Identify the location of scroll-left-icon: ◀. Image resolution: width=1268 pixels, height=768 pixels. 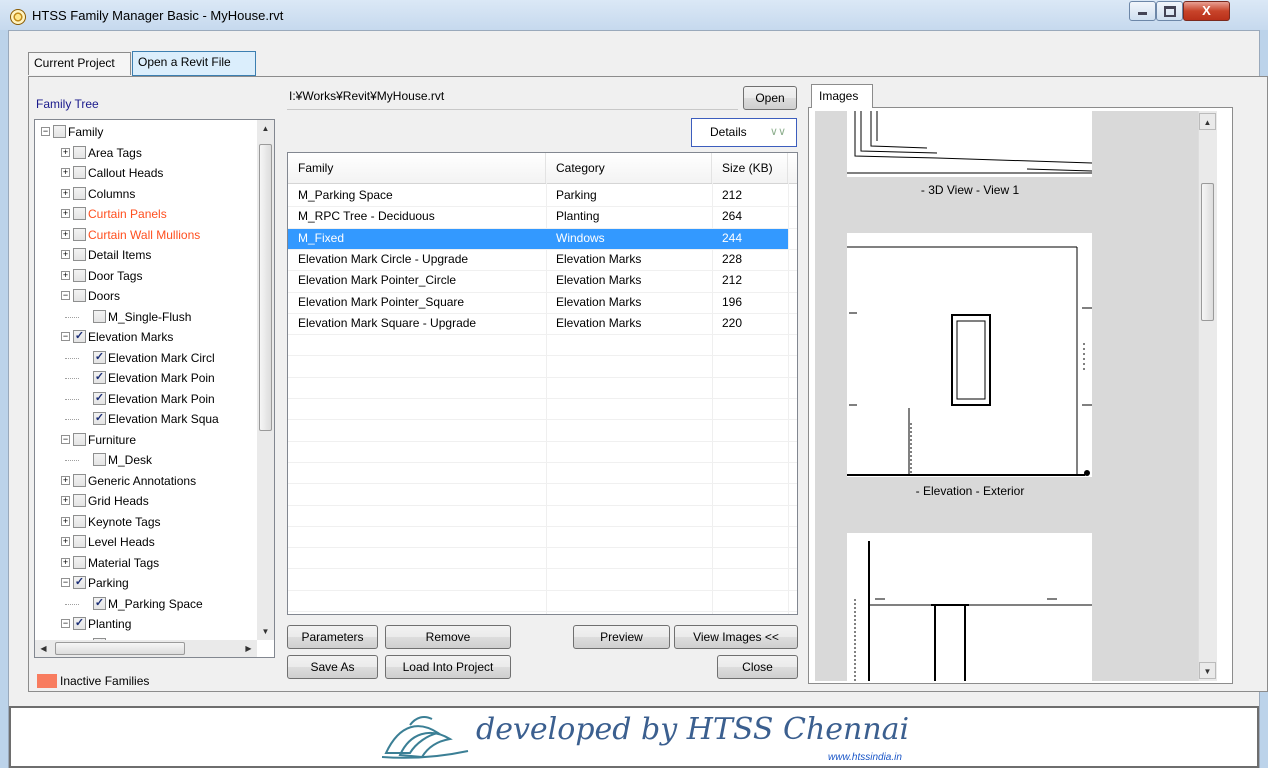
(43, 648).